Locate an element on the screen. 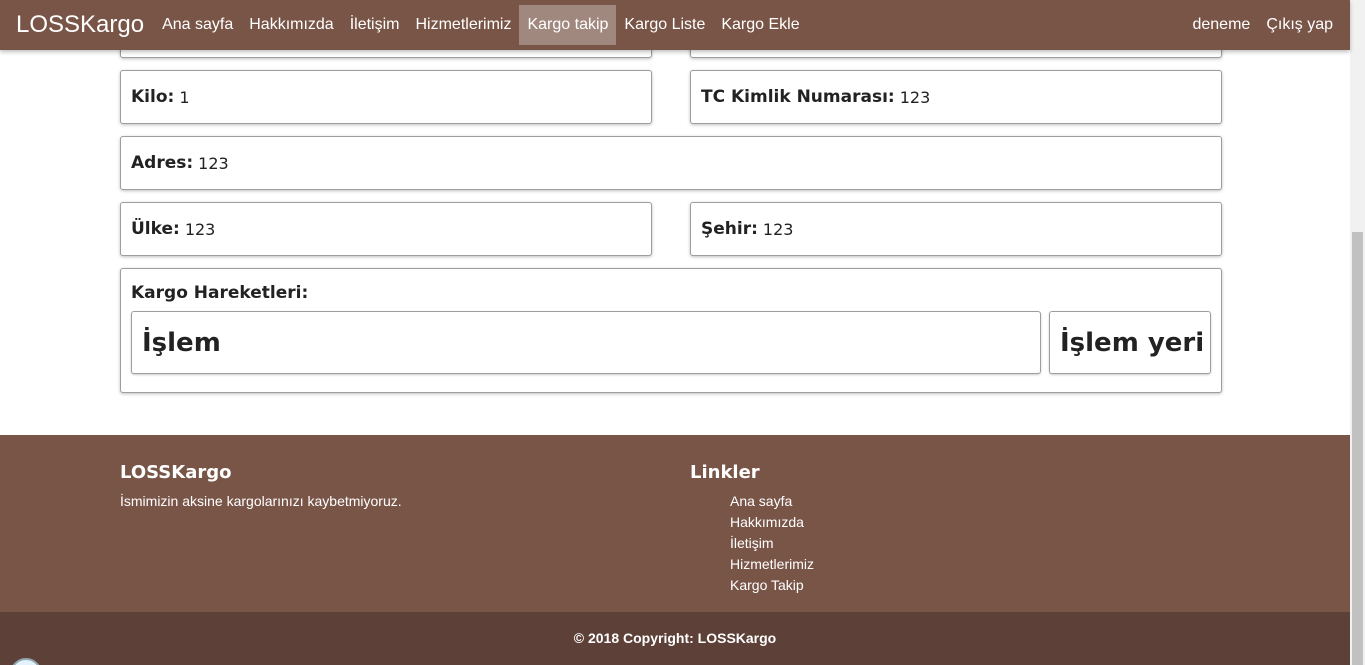 This screenshot has height=665, width=1365. info-card-adres: Adres: 123 is located at coordinates (671, 163).